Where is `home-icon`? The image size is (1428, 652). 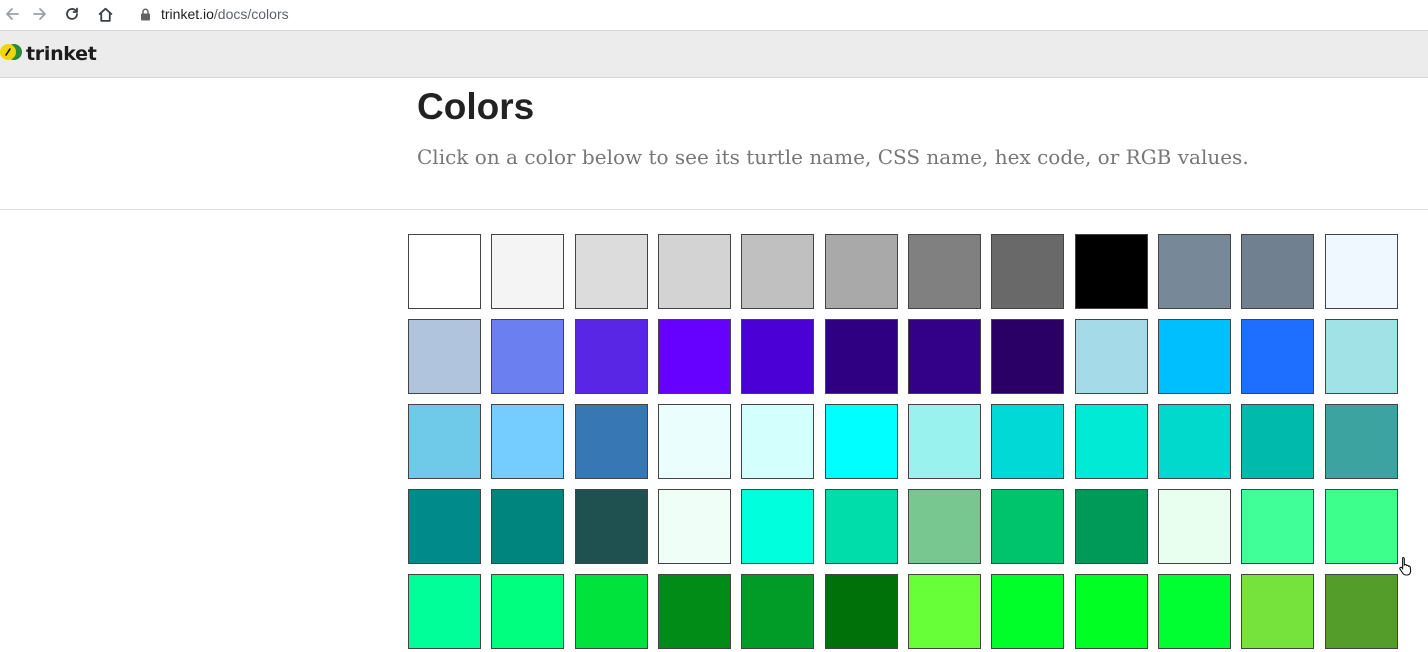 home-icon is located at coordinates (105, 14).